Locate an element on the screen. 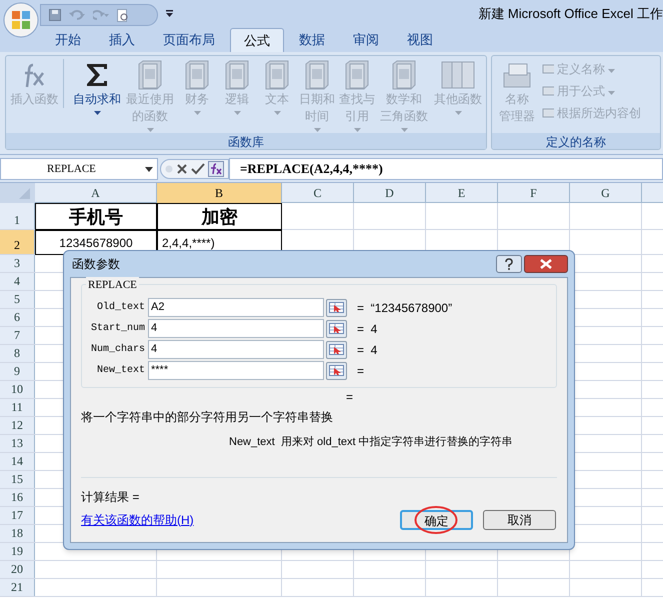 The width and height of the screenshot is (663, 608). close-icon is located at coordinates (546, 264).